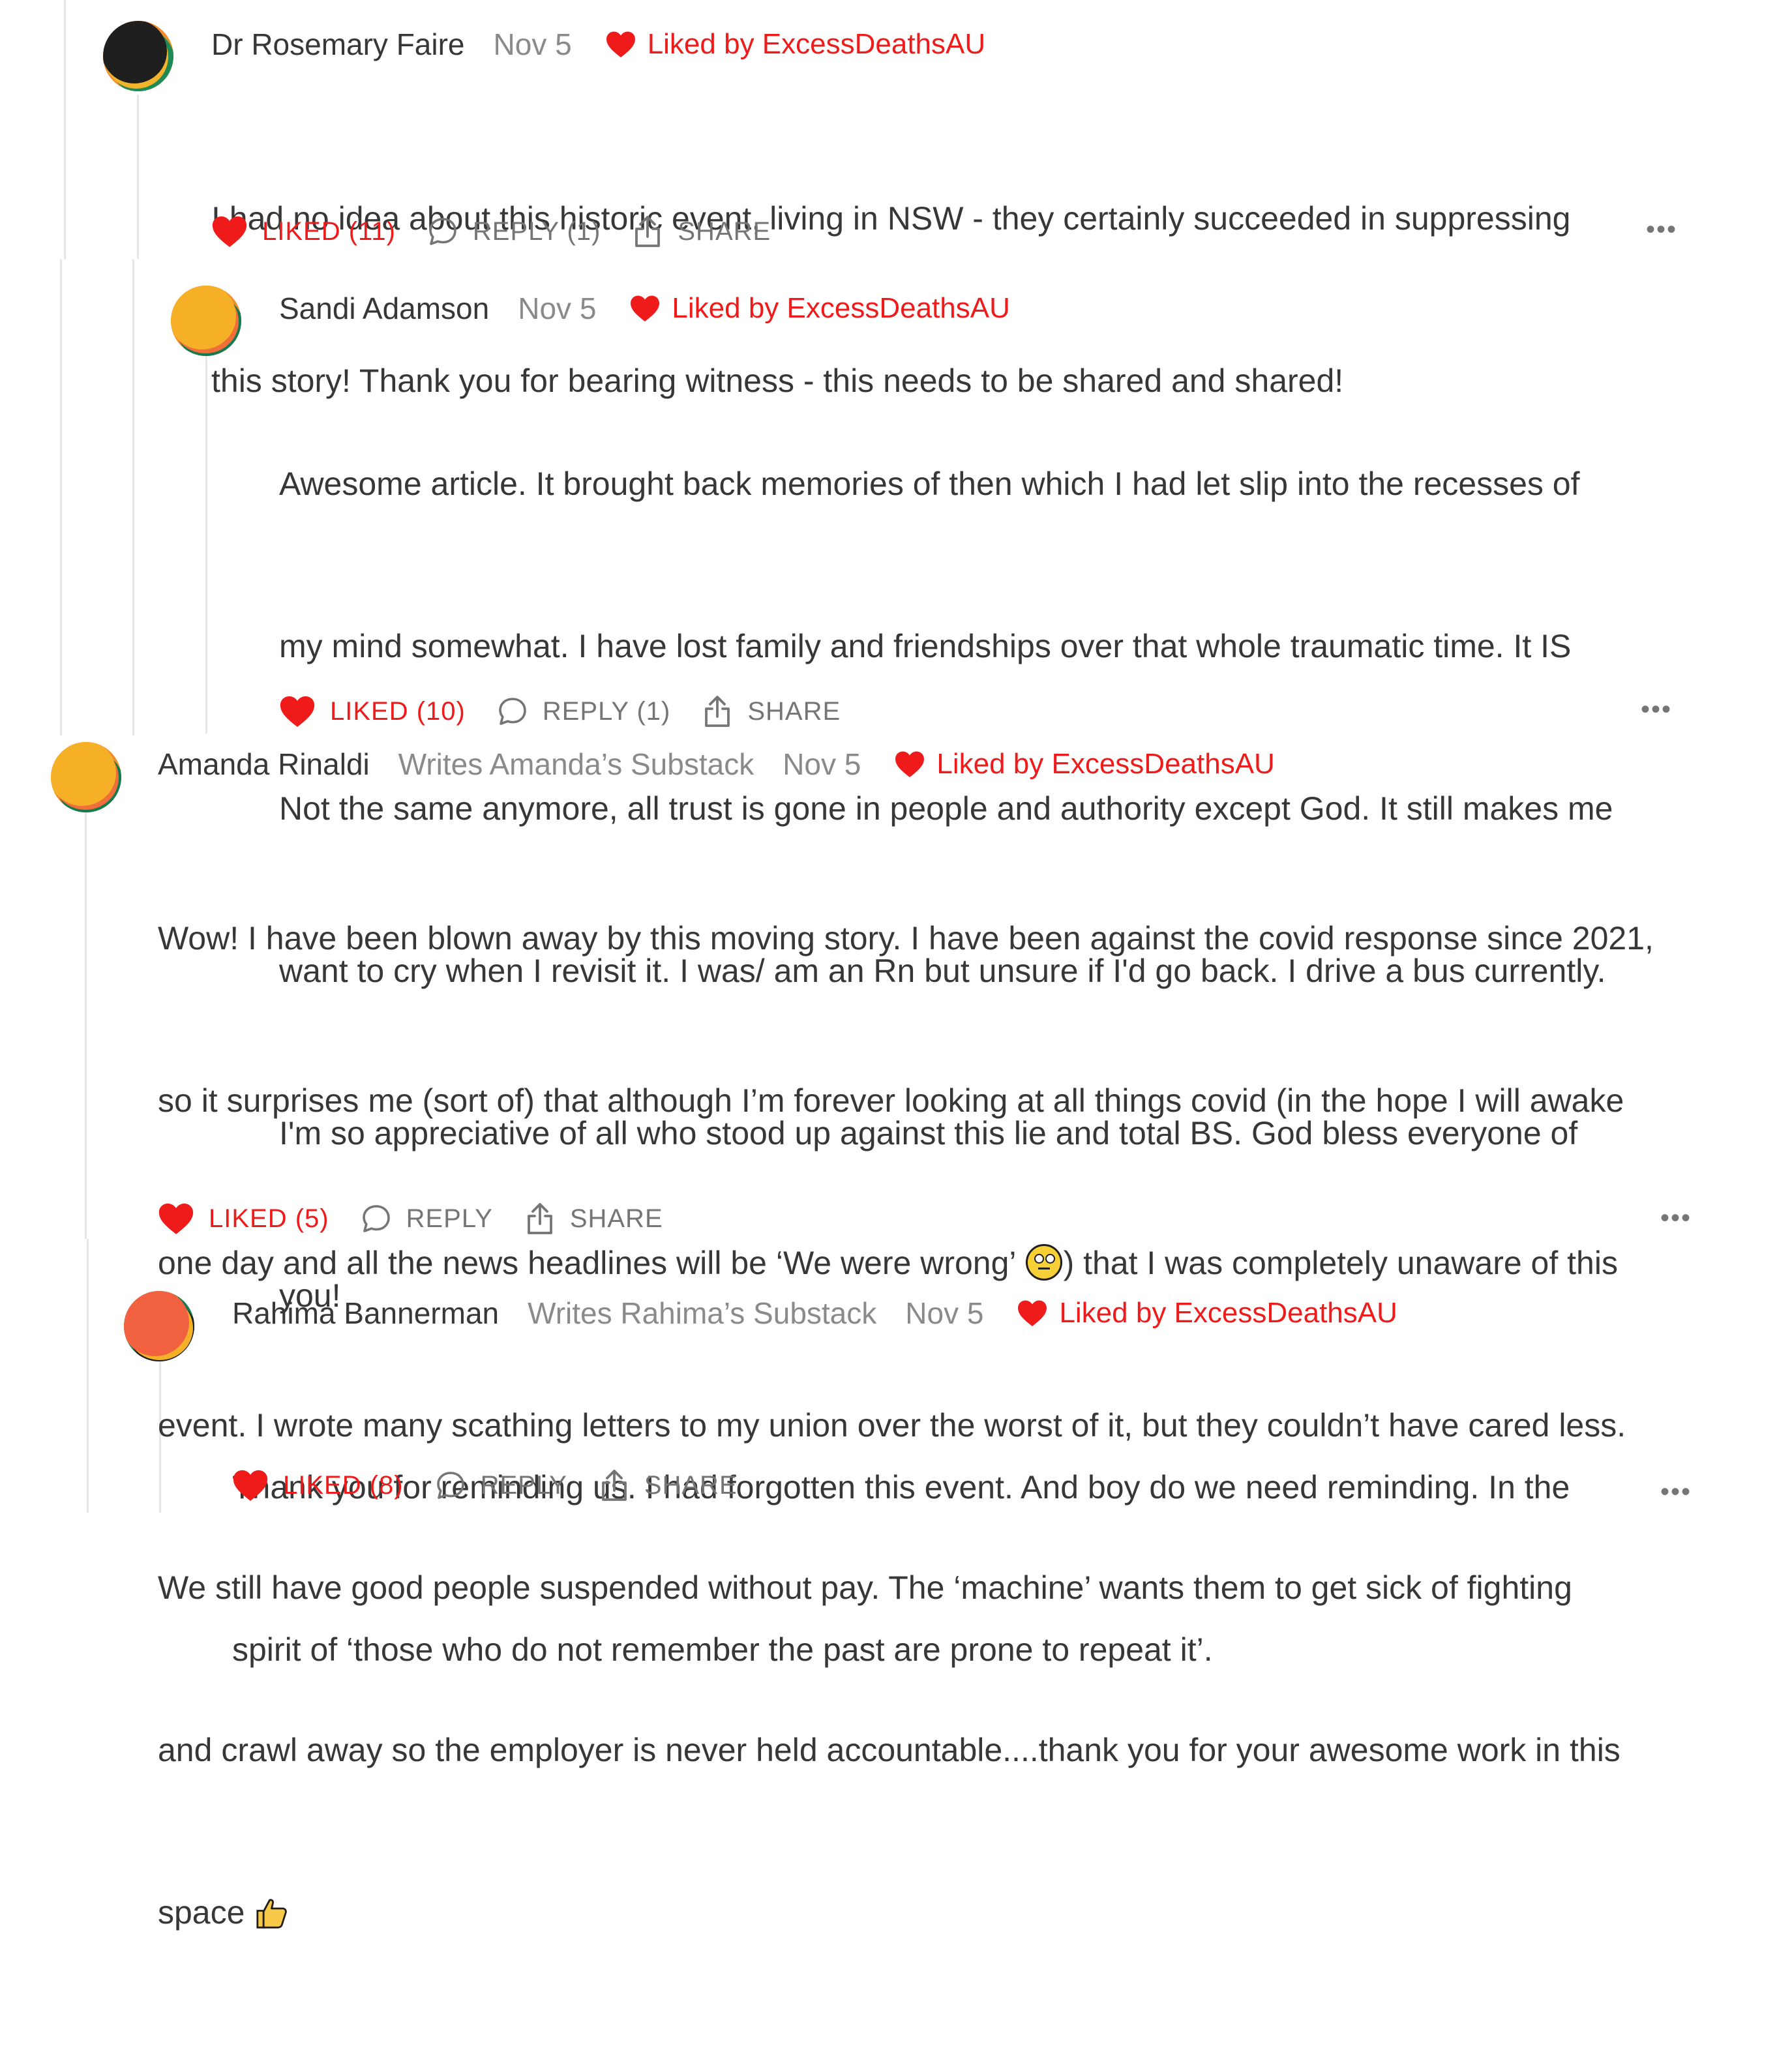  I want to click on like-label: LIKED (10), so click(398, 711).